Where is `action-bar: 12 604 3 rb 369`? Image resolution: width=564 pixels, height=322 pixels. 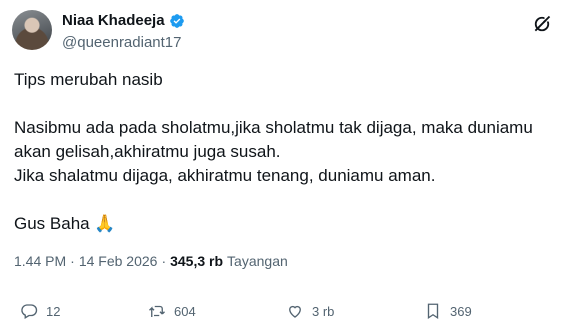 action-bar: 12 604 3 rb 369 is located at coordinates (282, 312).